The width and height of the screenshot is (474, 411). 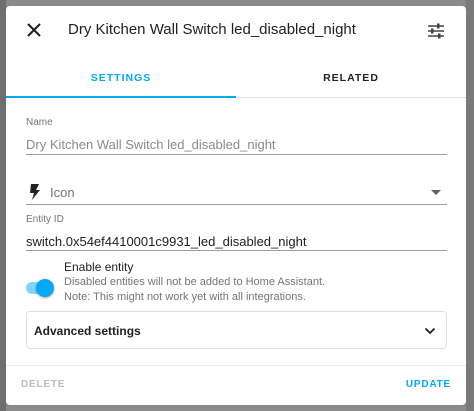 What do you see at coordinates (236, 330) in the screenshot?
I see `advanced-settings-expander: Advanced settings` at bounding box center [236, 330].